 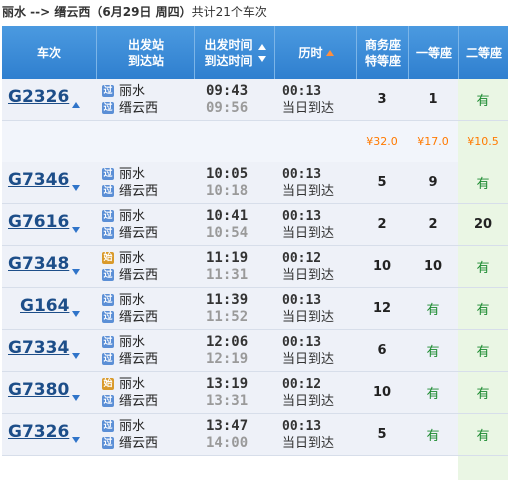 What do you see at coordinates (227, 190) in the screenshot?
I see `arrival-time: 10:18` at bounding box center [227, 190].